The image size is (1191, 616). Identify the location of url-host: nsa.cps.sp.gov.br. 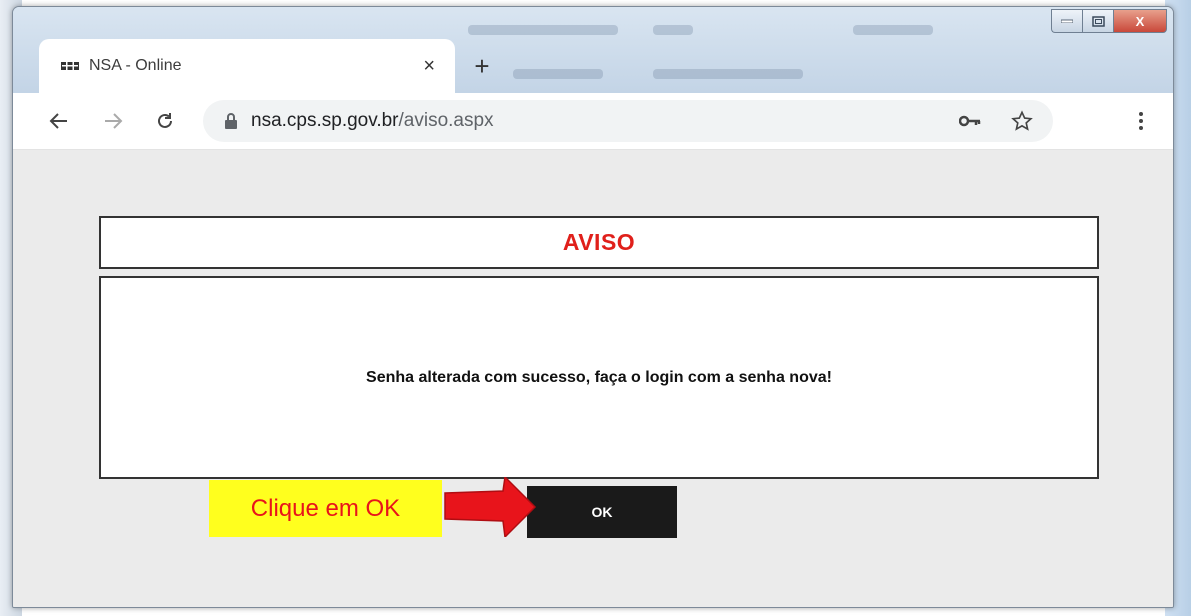
(325, 120).